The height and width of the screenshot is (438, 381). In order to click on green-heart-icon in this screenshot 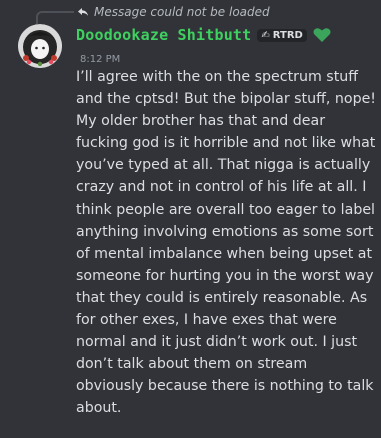, I will do `click(322, 35)`.